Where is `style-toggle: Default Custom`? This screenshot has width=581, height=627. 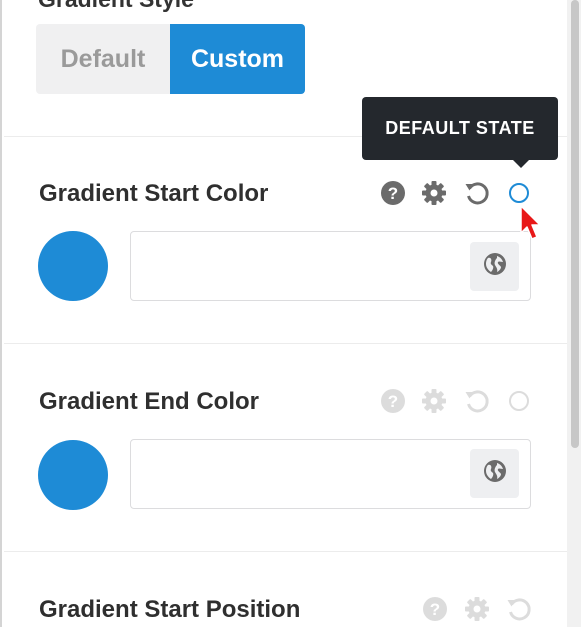
style-toggle: Default Custom is located at coordinates (170, 59).